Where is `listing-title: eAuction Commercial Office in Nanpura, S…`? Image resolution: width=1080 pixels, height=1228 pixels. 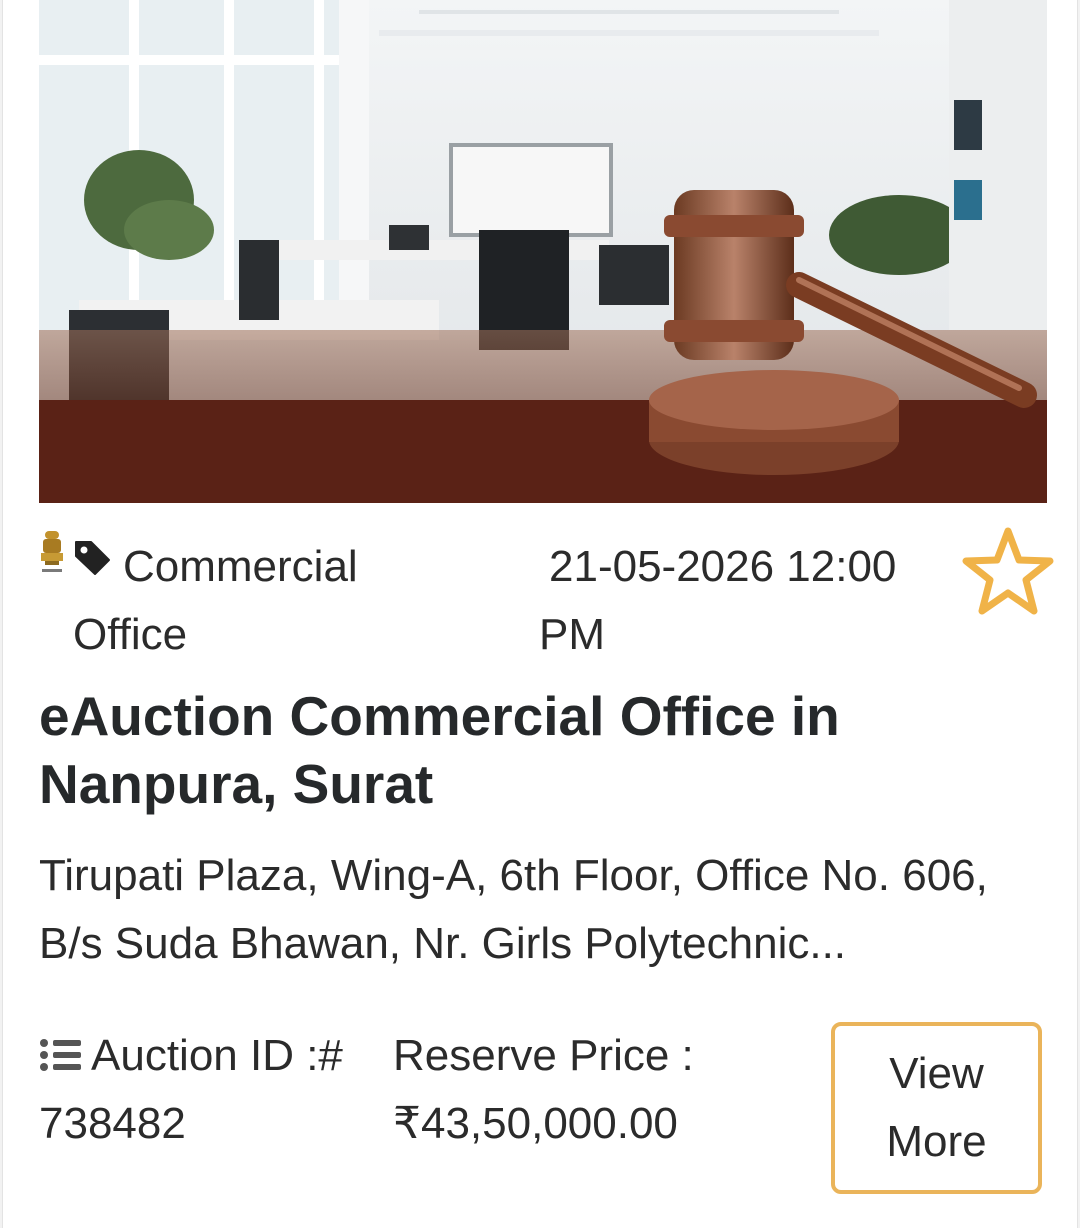
listing-title: eAuction Commercial Office in Nanpura, S… is located at coordinates (549, 750).